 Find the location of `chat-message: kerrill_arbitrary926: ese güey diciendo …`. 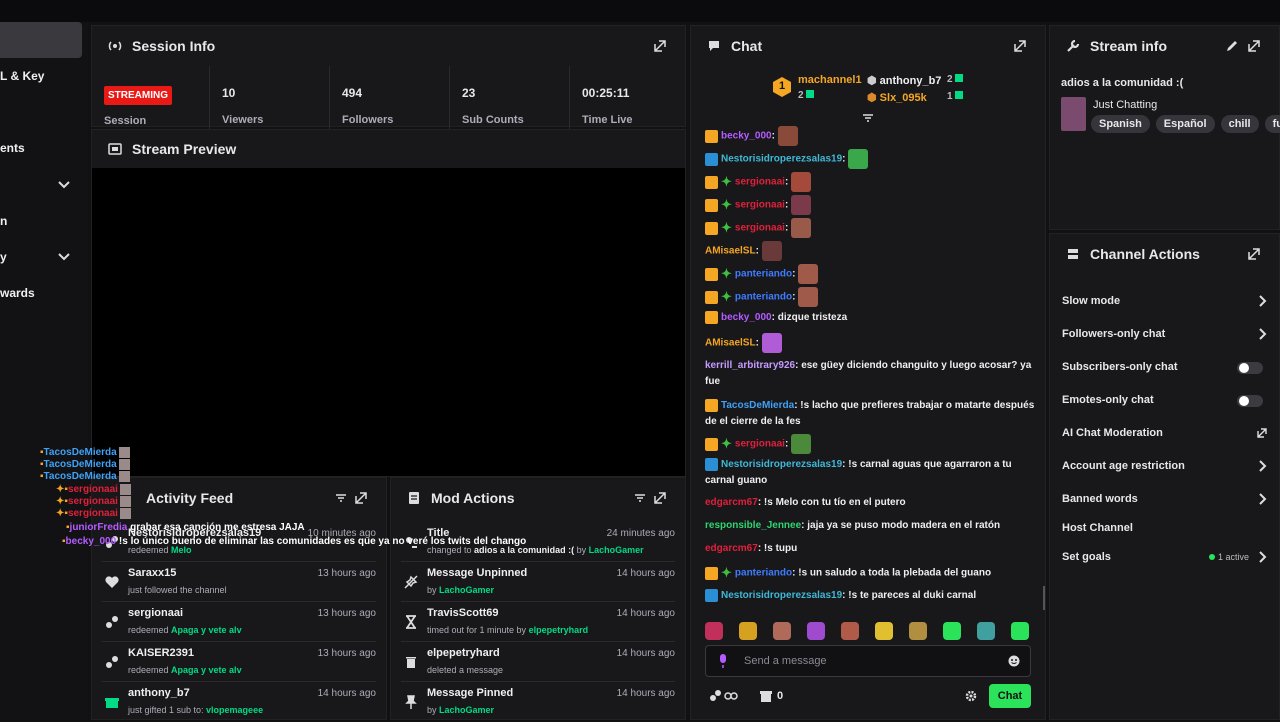

chat-message: kerrill_arbitrary926: ese güey diciendo … is located at coordinates (870, 374).